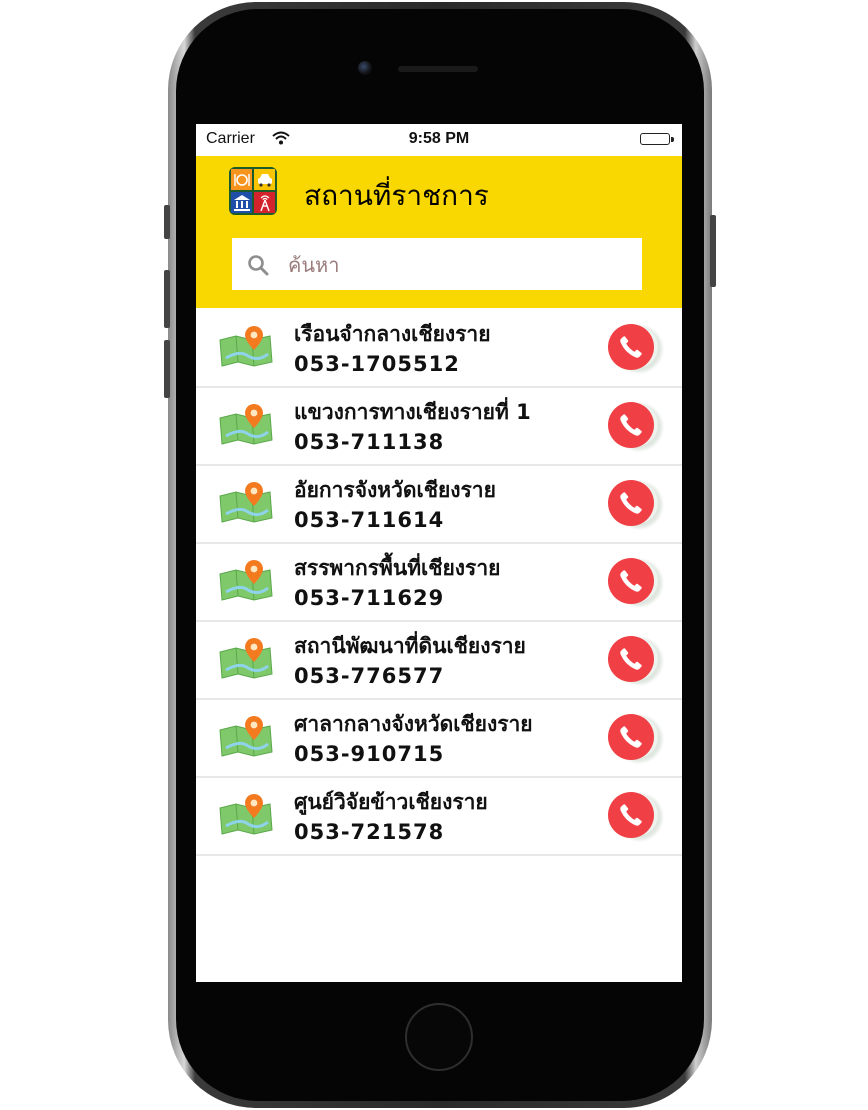  Describe the element at coordinates (369, 832) in the screenshot. I see `place-phone: 053-721578` at that location.